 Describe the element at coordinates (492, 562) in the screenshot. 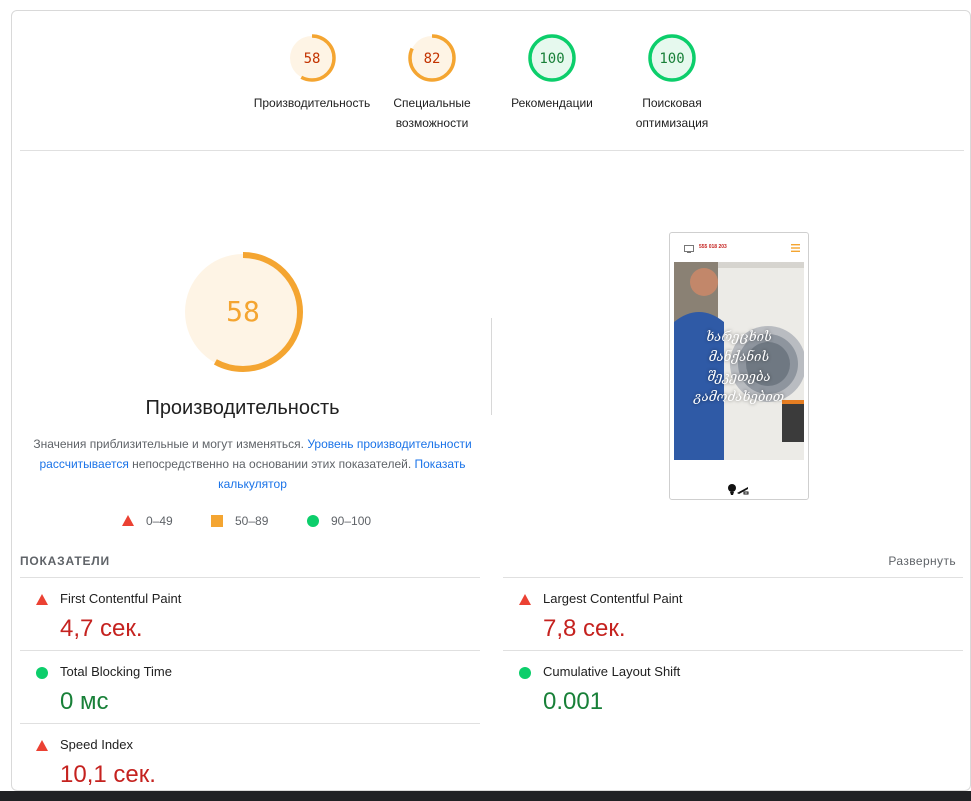

I see `metrics-header: ПОКАЗАТЕЛИ Развернуть` at that location.